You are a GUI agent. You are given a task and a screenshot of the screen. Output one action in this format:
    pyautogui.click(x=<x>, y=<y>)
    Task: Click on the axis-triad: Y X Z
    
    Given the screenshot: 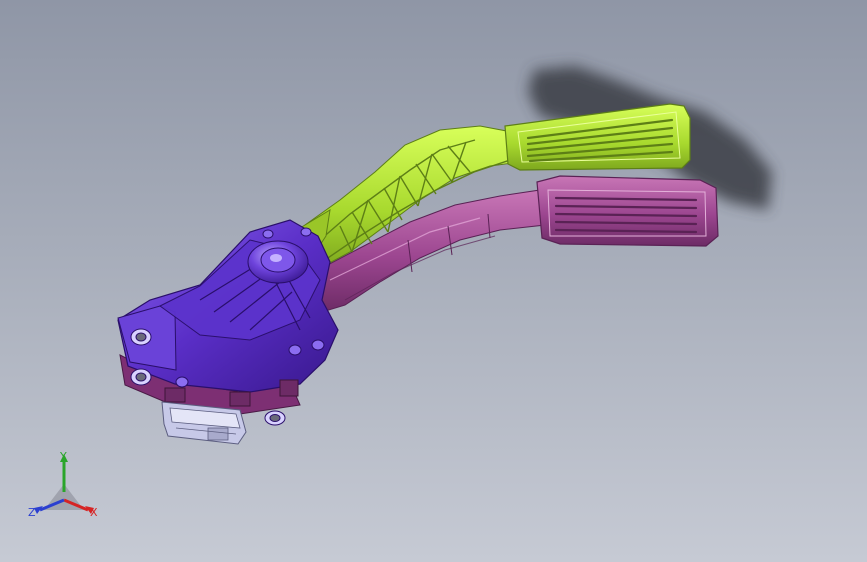 What is the action you would take?
    pyautogui.click(x=65, y=488)
    